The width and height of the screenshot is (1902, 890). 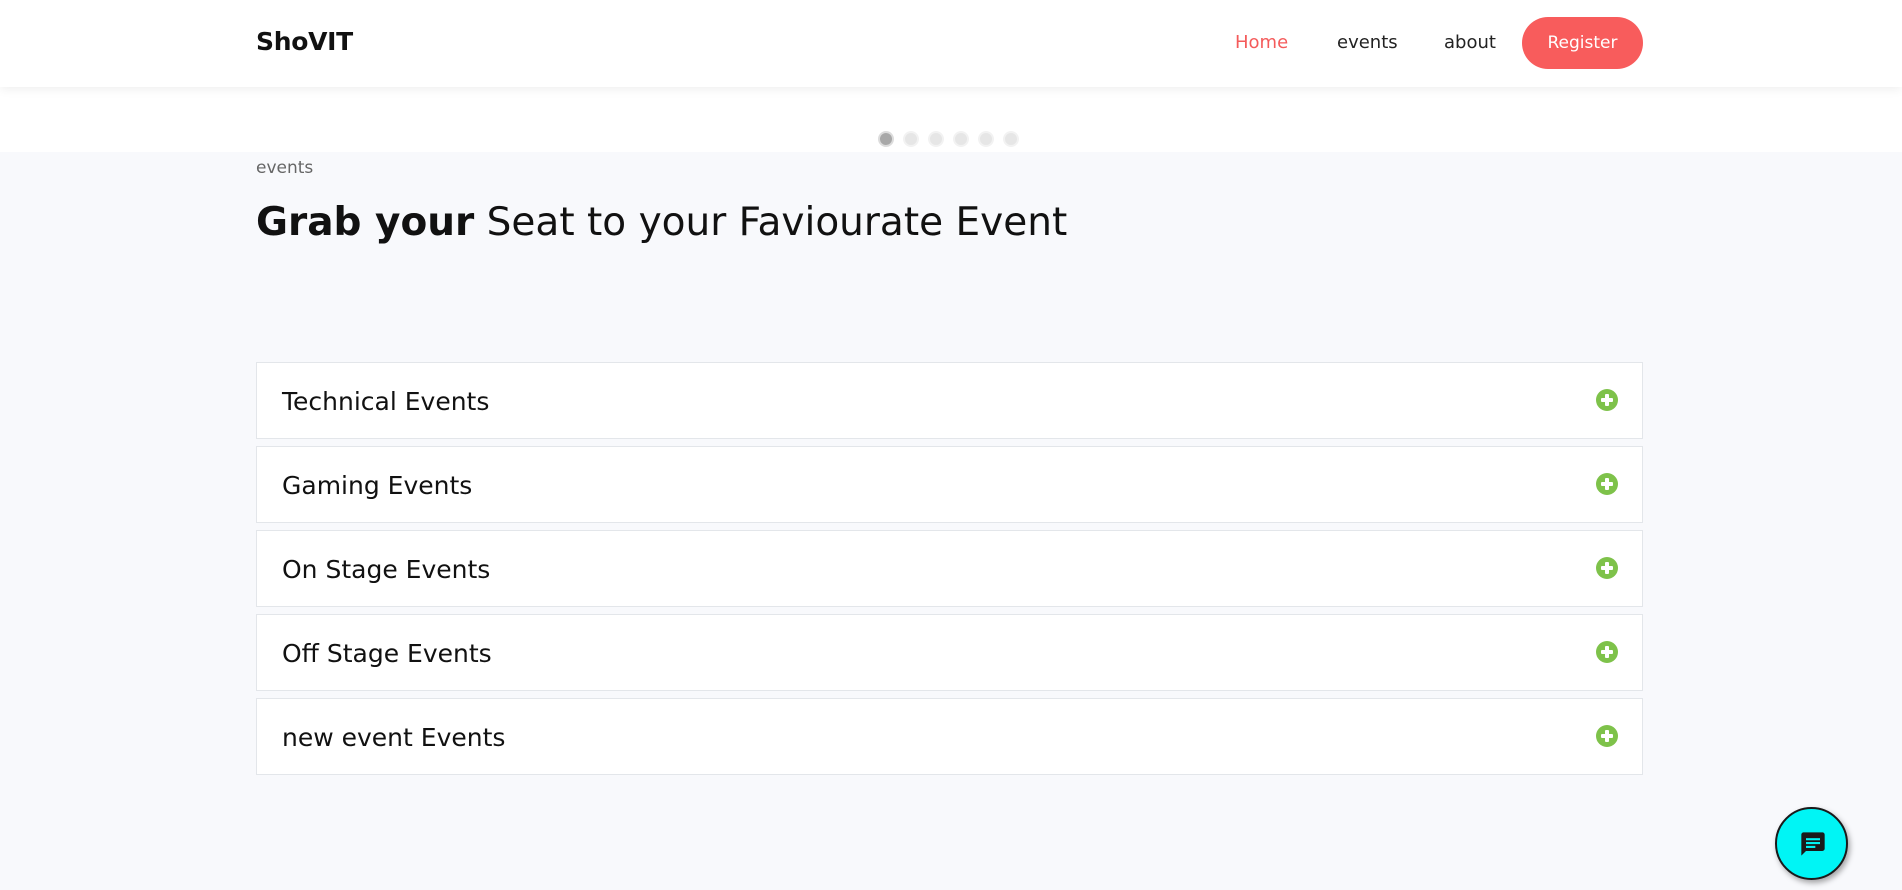 What do you see at coordinates (304, 41) in the screenshot?
I see `brand-logo: ShoVIT` at bounding box center [304, 41].